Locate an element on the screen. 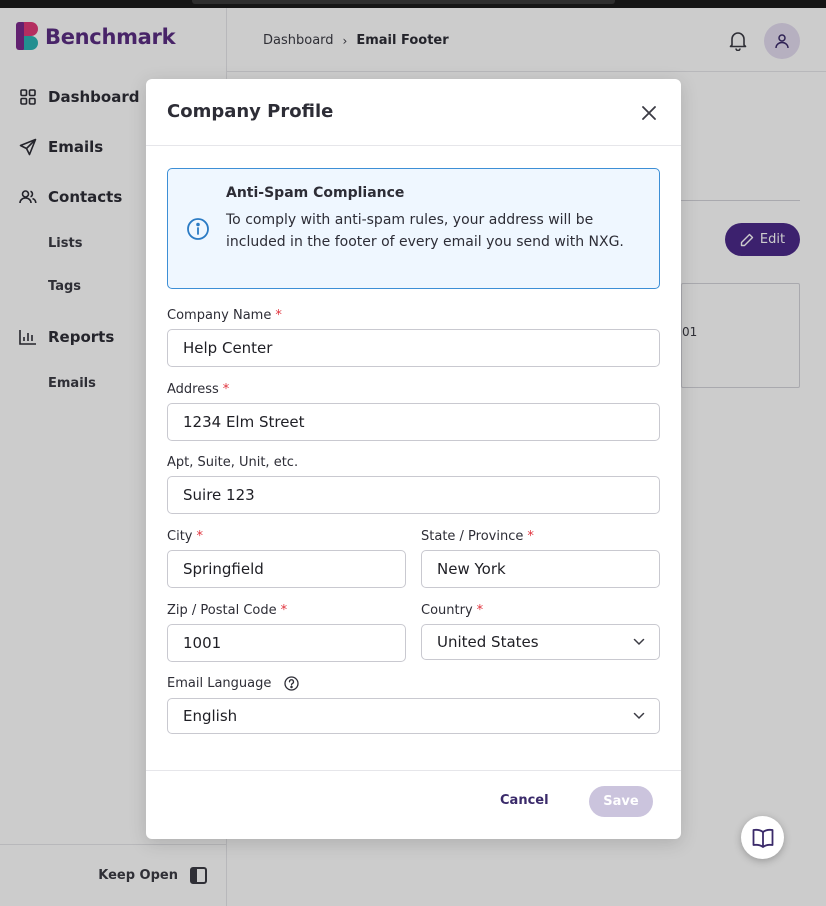 This screenshot has width=826, height=906. email-language-value: English is located at coordinates (210, 716).